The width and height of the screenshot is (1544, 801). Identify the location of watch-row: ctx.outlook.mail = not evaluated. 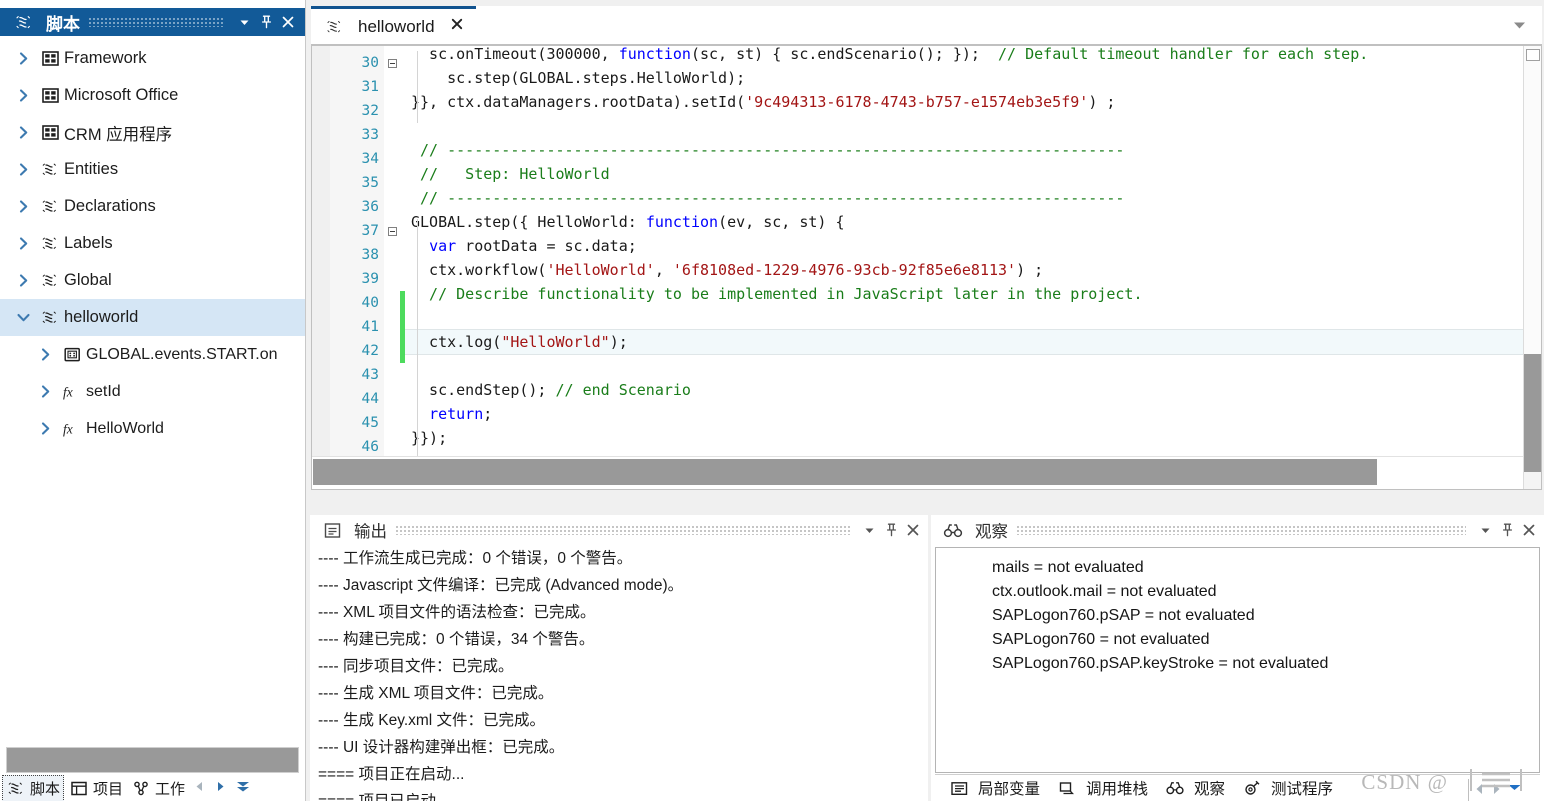
(1265, 592).